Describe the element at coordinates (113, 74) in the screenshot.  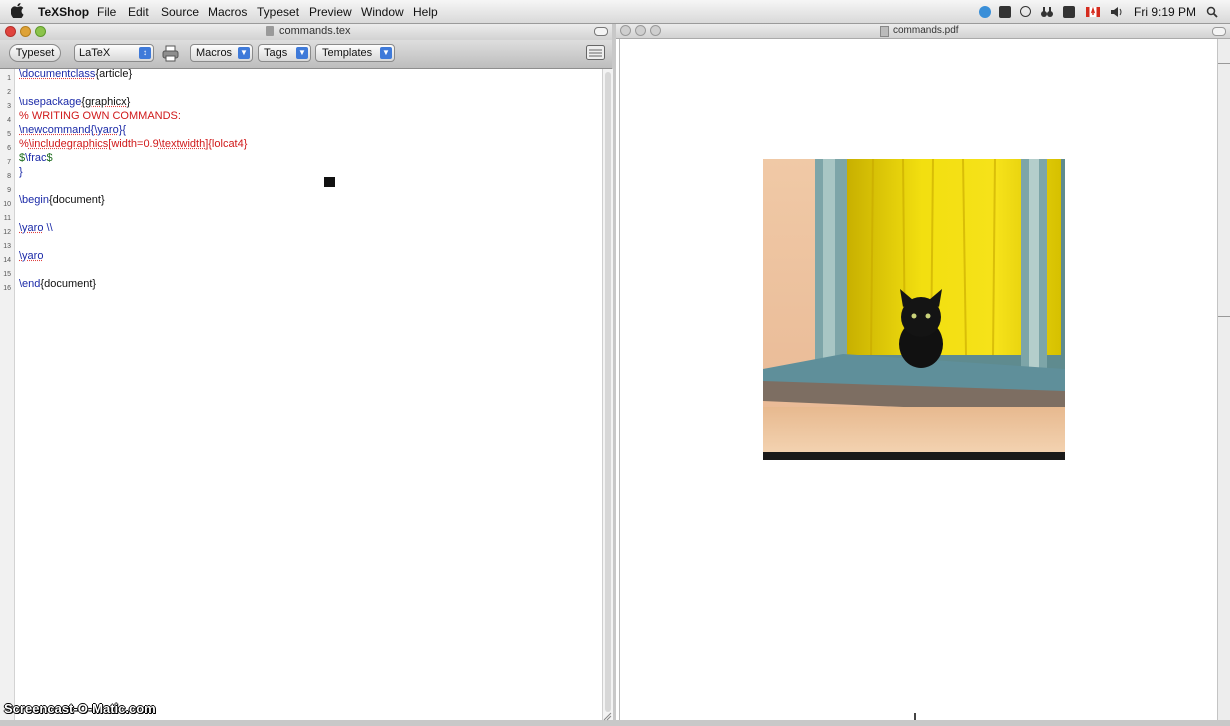
I see `code-argument: {article}` at that location.